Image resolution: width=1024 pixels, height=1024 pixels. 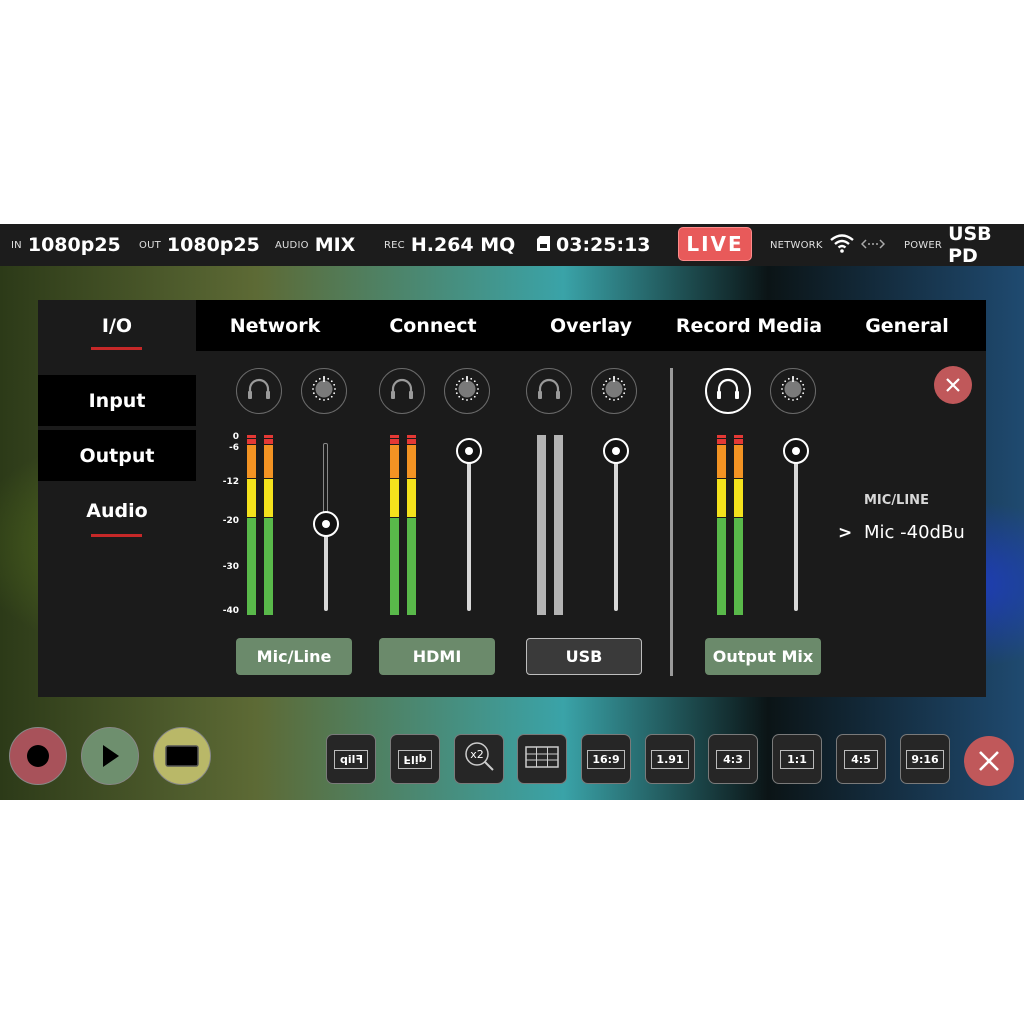 I want to click on ethernet-arrows-icon, so click(x=872, y=245).